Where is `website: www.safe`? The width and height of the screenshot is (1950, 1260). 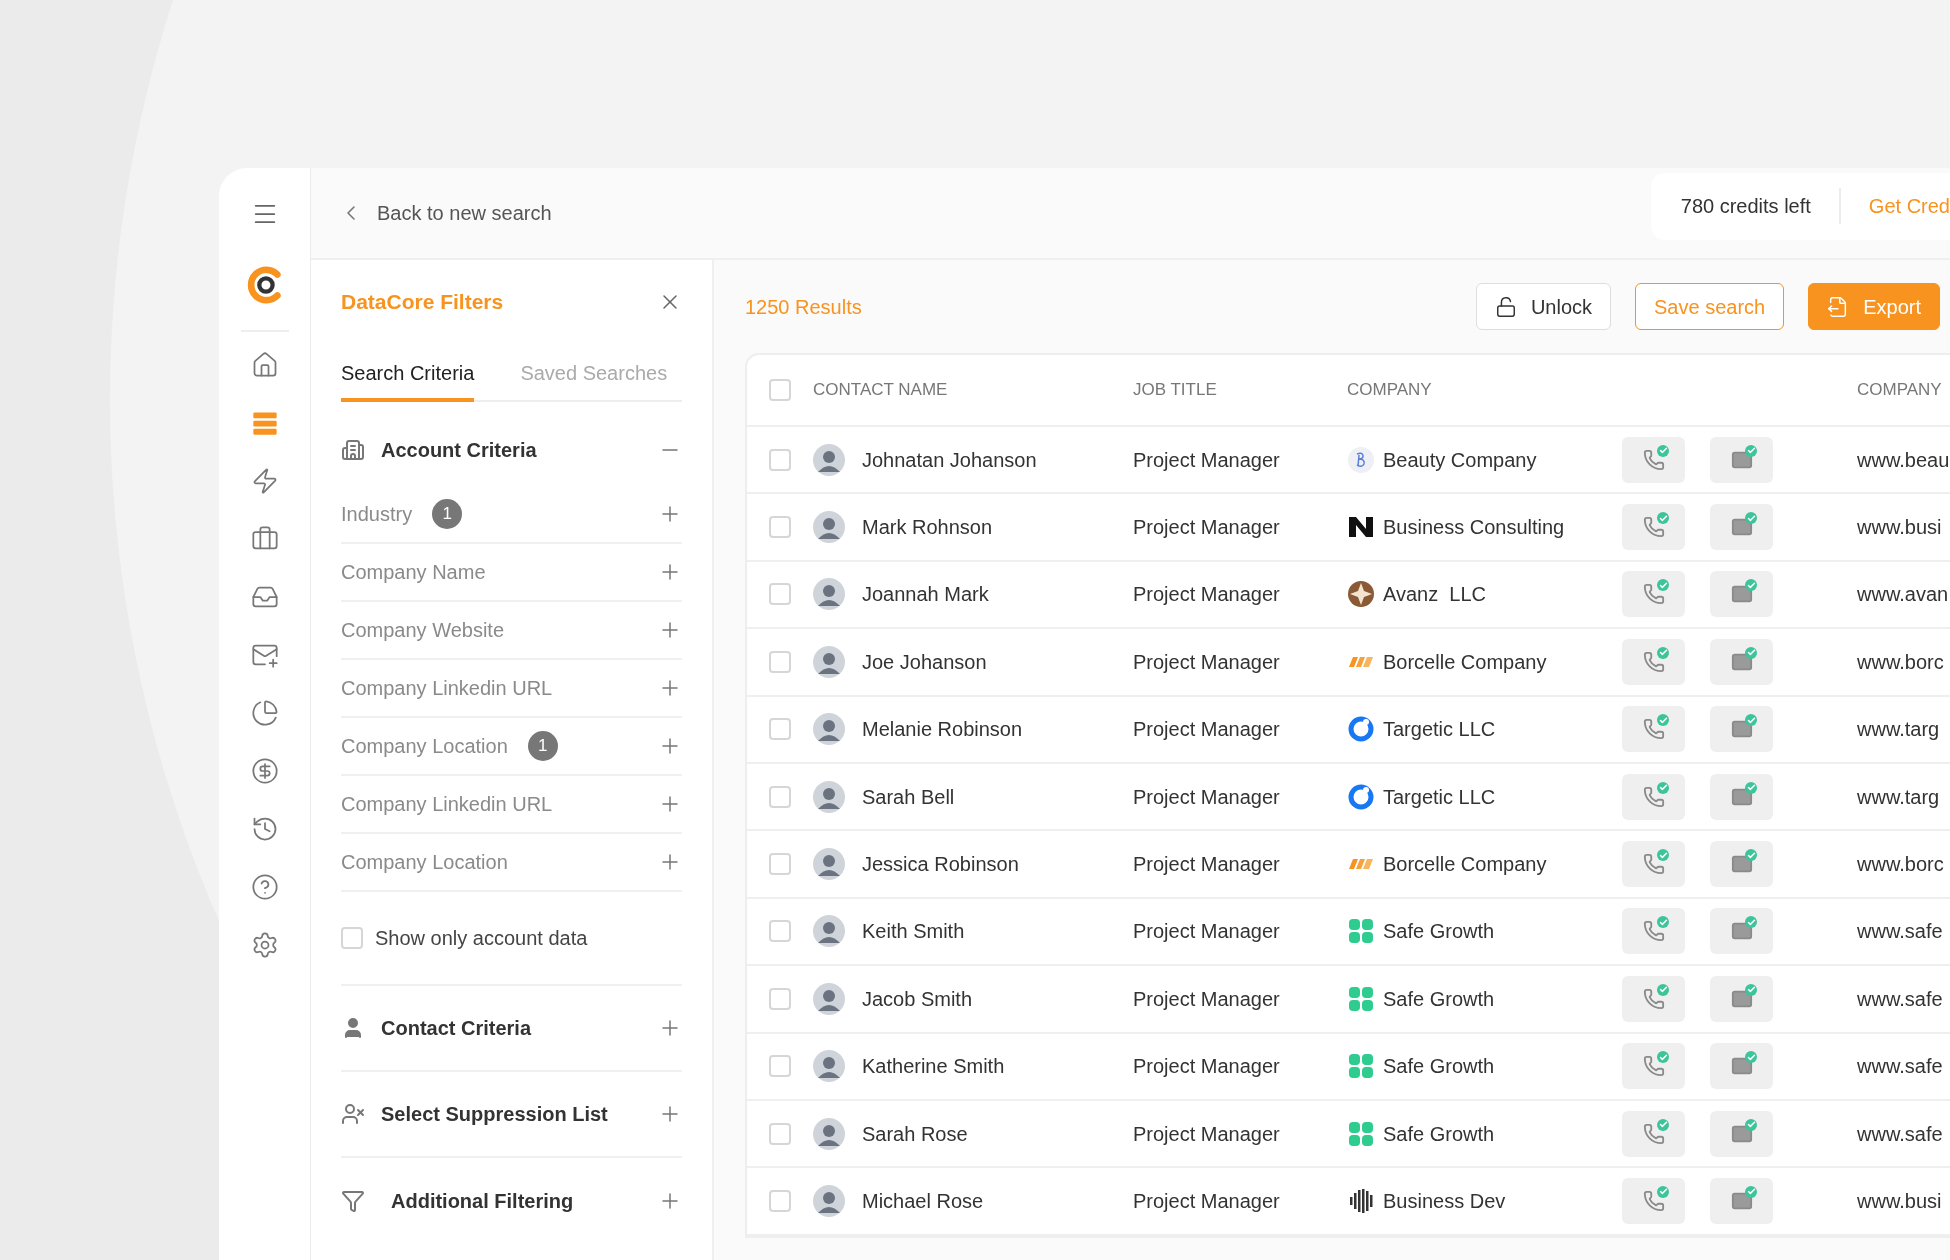
website: www.safe is located at coordinates (1900, 1134).